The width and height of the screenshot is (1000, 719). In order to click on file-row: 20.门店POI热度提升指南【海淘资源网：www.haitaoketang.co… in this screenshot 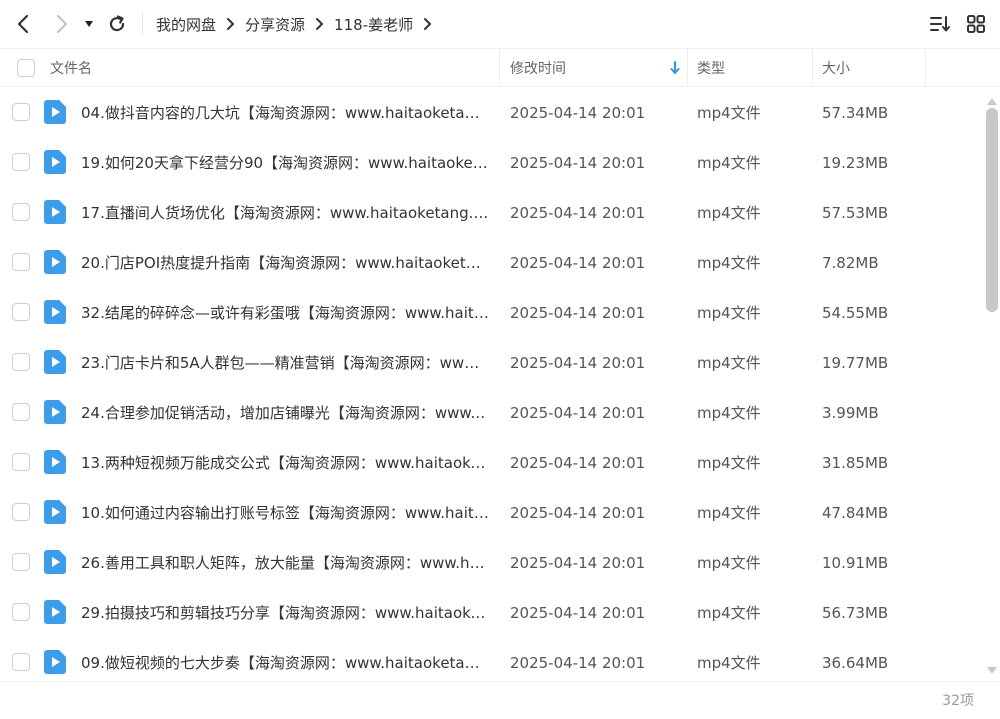, I will do `click(491, 263)`.